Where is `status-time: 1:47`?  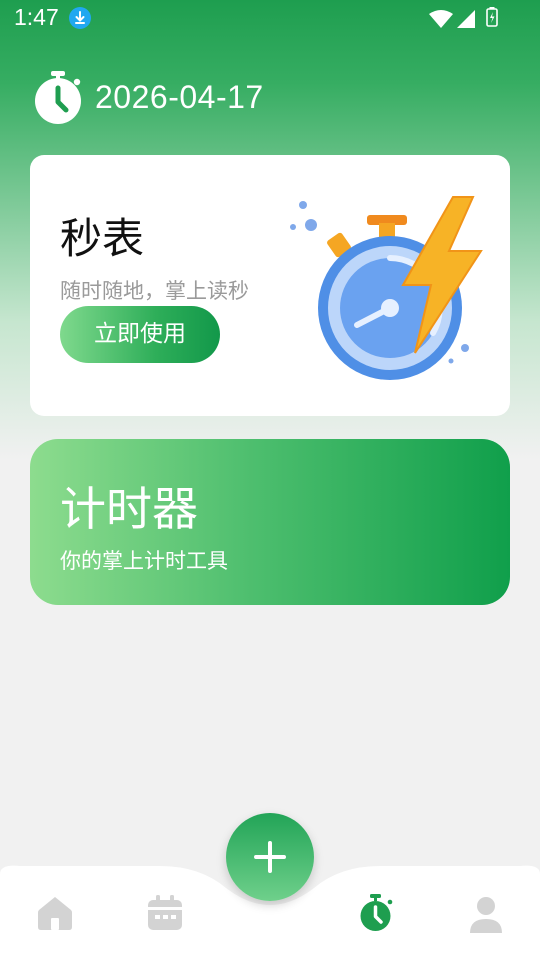 status-time: 1:47 is located at coordinates (36, 17).